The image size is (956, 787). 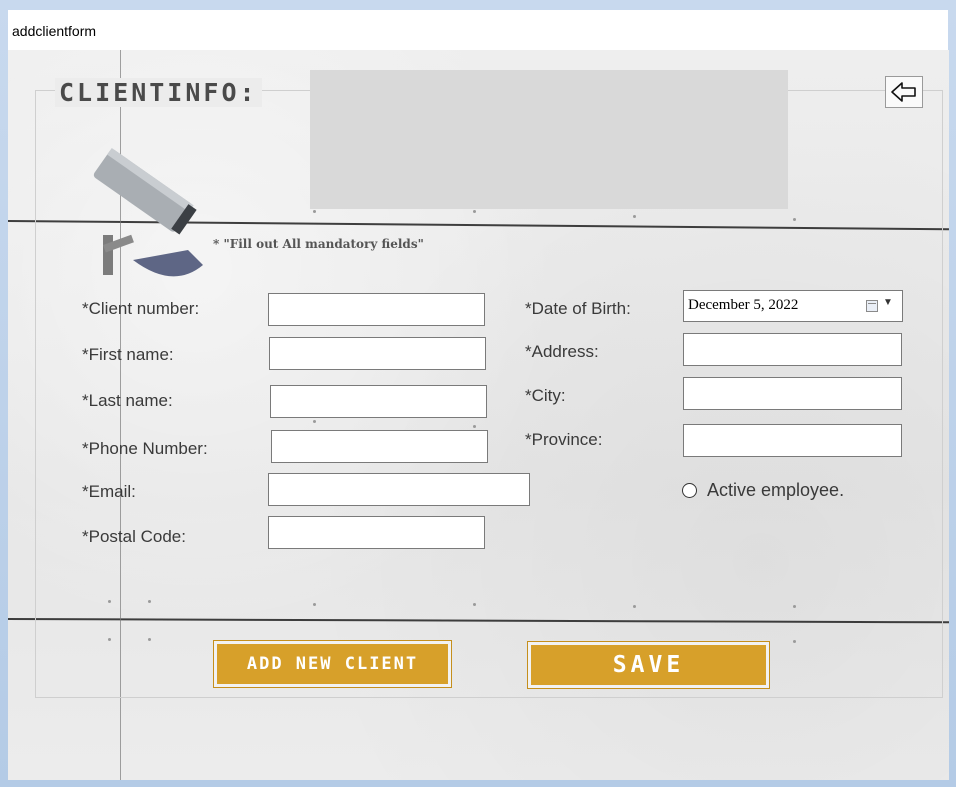 What do you see at coordinates (888, 302) in the screenshot?
I see `chevron-down-icon: ▼` at bounding box center [888, 302].